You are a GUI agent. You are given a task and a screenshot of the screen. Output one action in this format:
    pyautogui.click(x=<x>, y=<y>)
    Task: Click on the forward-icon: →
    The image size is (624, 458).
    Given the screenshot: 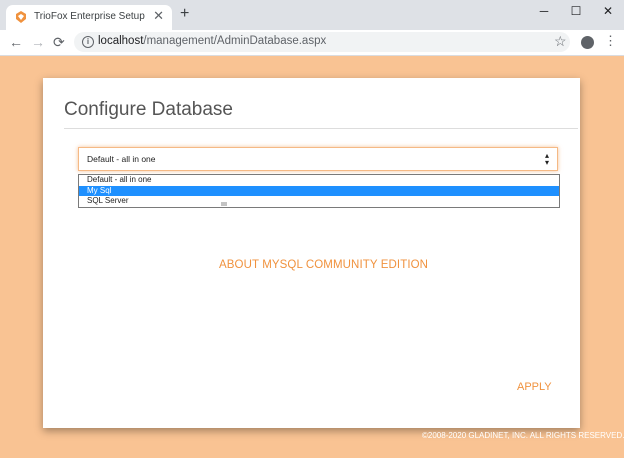 What is the action you would take?
    pyautogui.click(x=38, y=42)
    